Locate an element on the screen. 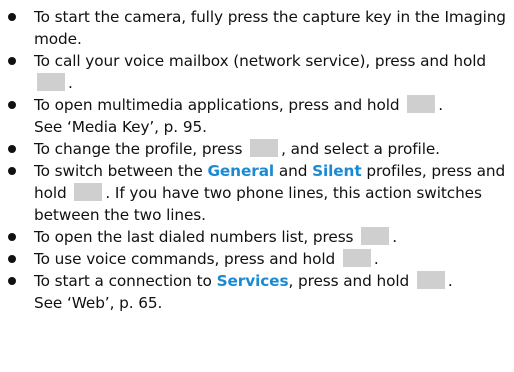 This screenshot has width=514, height=372. item-text: To start a connection to is located at coordinates (123, 281).